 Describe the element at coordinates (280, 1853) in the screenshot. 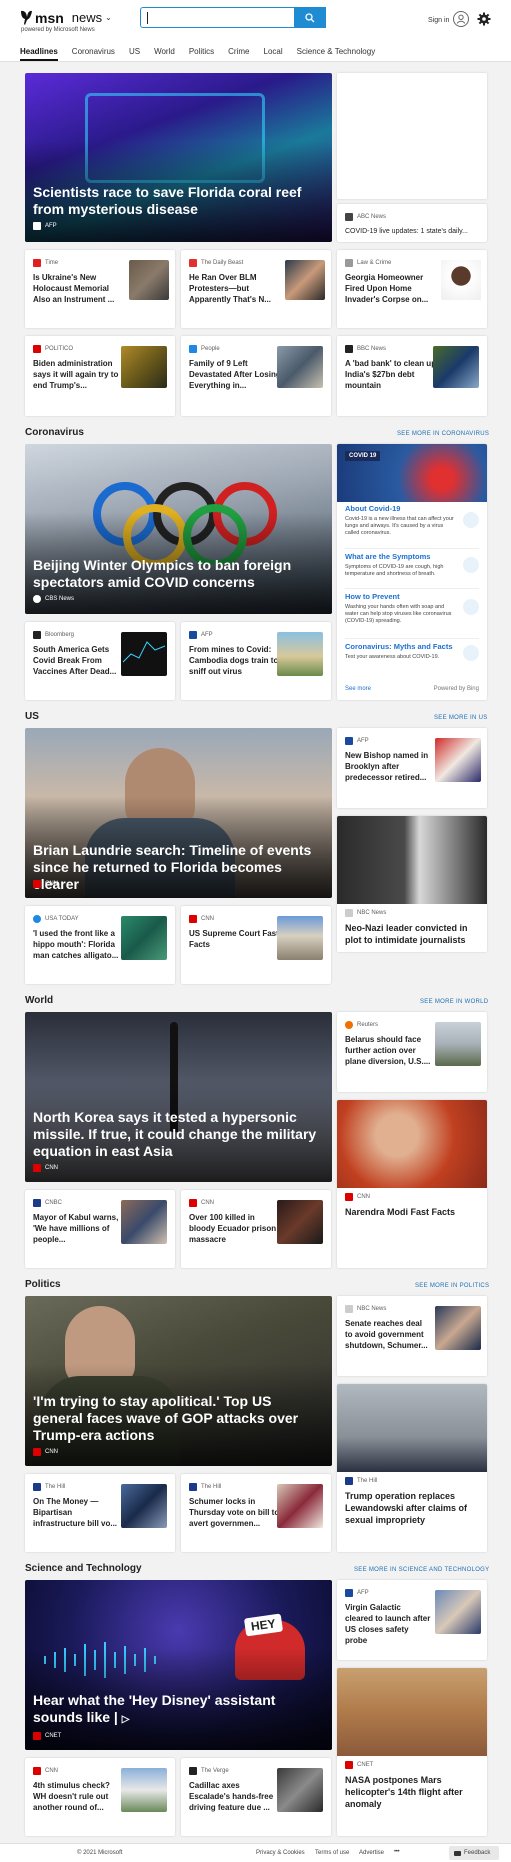

I see `privacy-link: Privacy & Cookies` at that location.